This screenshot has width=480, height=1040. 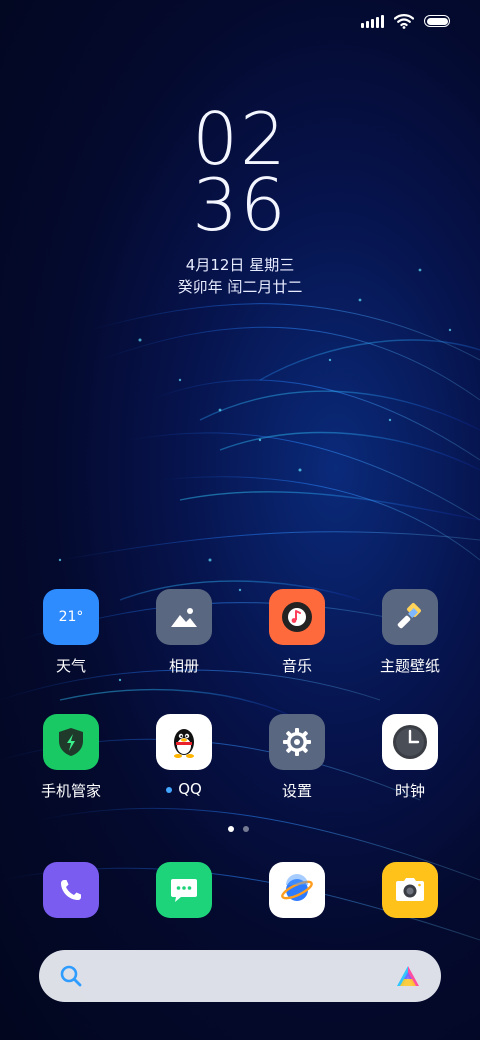 I want to click on assistant-logo-icon, so click(x=408, y=976).